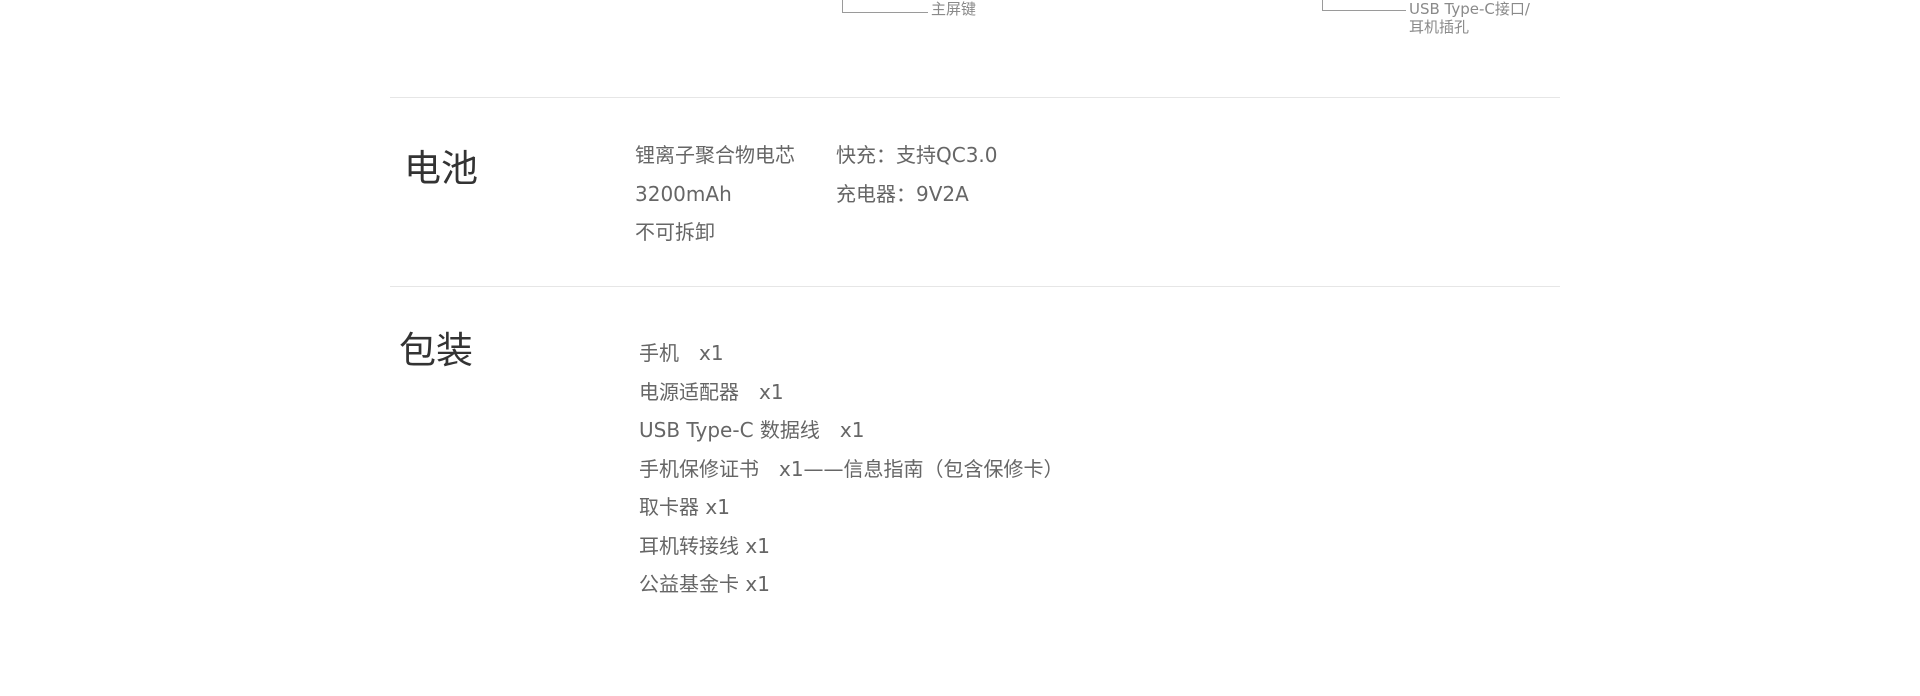  I want to click on packaging-section-title: 包装, so click(436, 350).